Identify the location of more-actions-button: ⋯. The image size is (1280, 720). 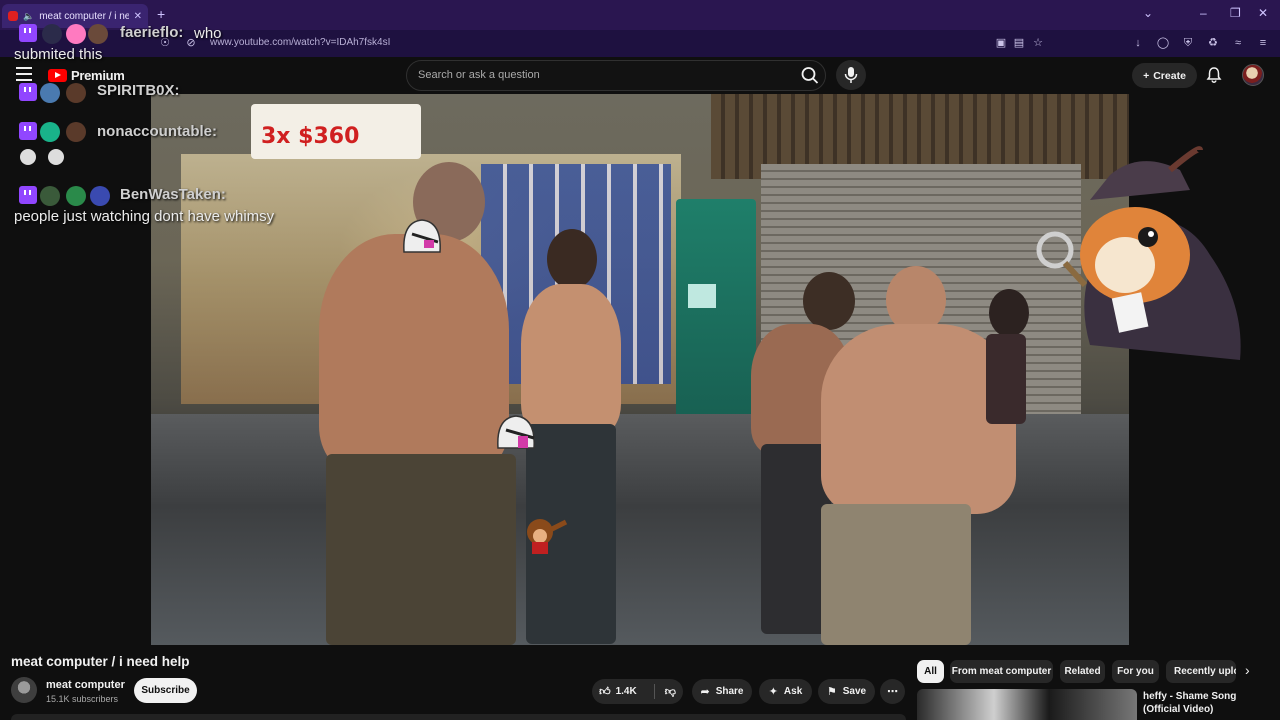
(892, 691).